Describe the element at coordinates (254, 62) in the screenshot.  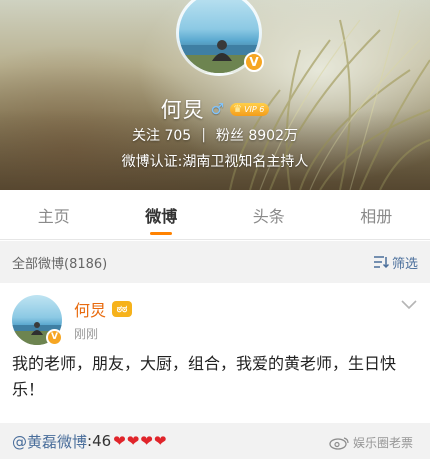
I see `verified-badge-icon: V` at that location.